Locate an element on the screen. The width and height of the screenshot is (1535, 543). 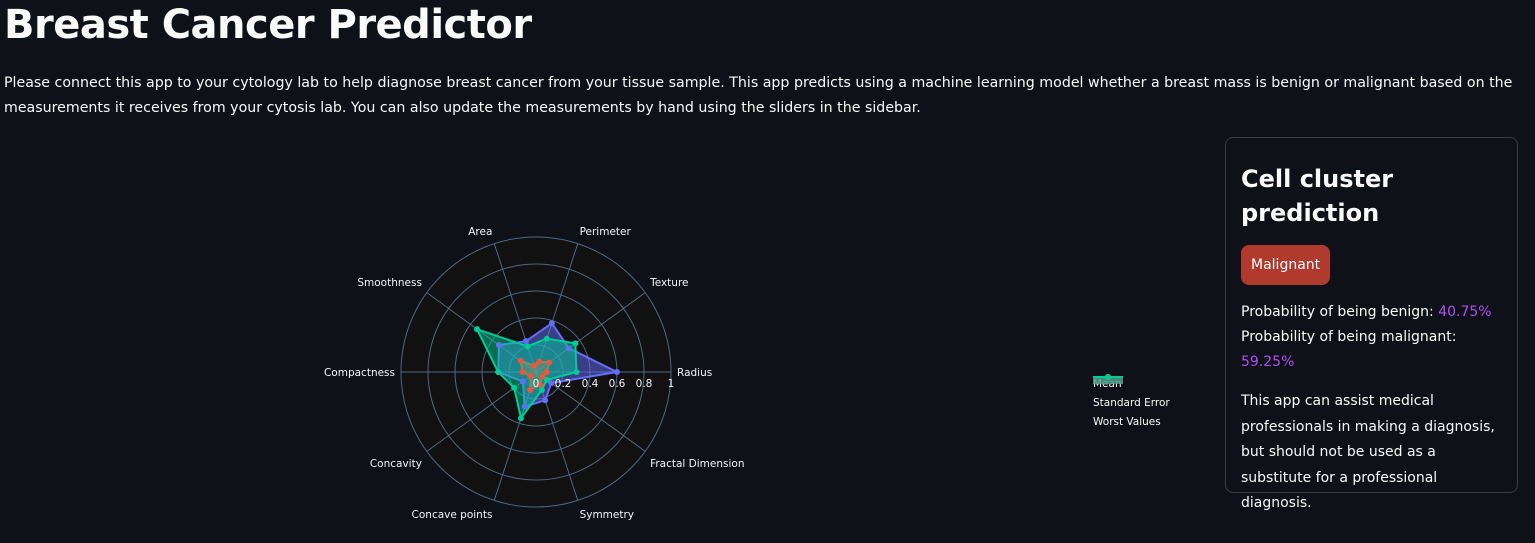
radial-tick-label: 0.2 is located at coordinates (563, 384).